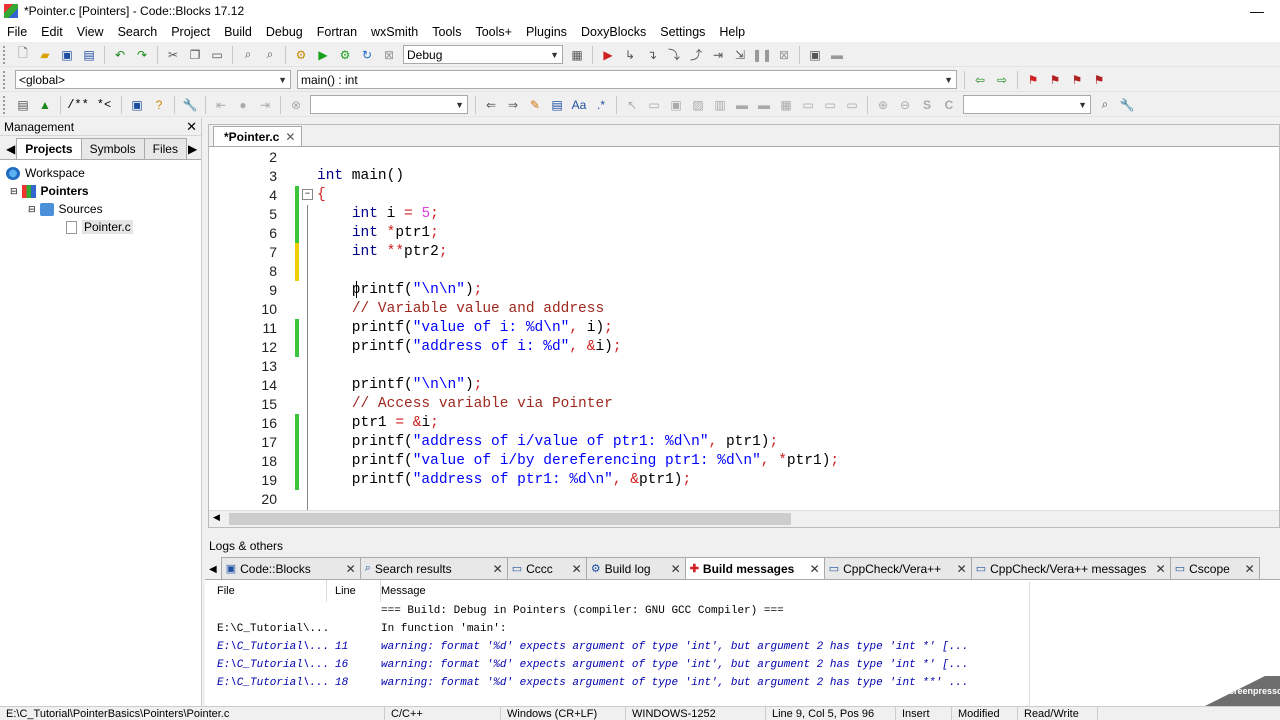  What do you see at coordinates (652, 55) in the screenshot?
I see `next-line-icon: ↴` at bounding box center [652, 55].